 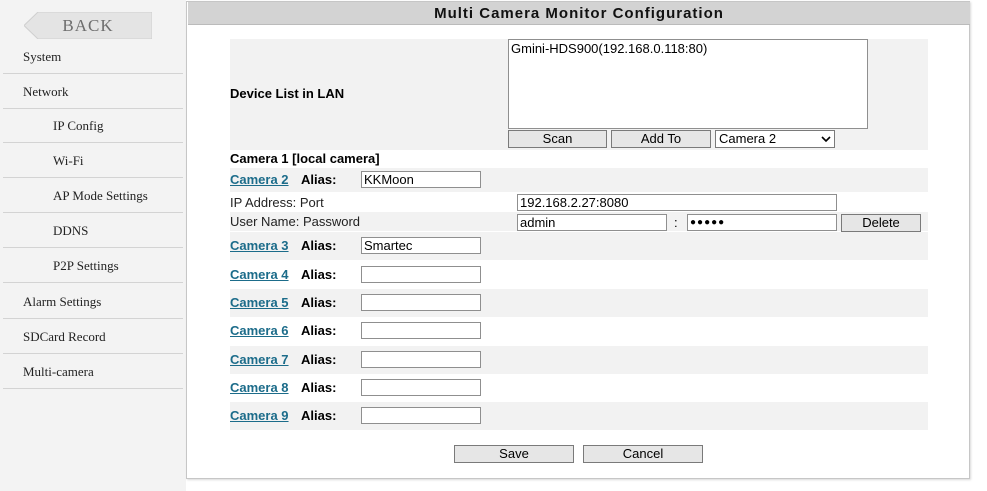 What do you see at coordinates (259, 245) in the screenshot?
I see `camera-3-link: Camera 3` at bounding box center [259, 245].